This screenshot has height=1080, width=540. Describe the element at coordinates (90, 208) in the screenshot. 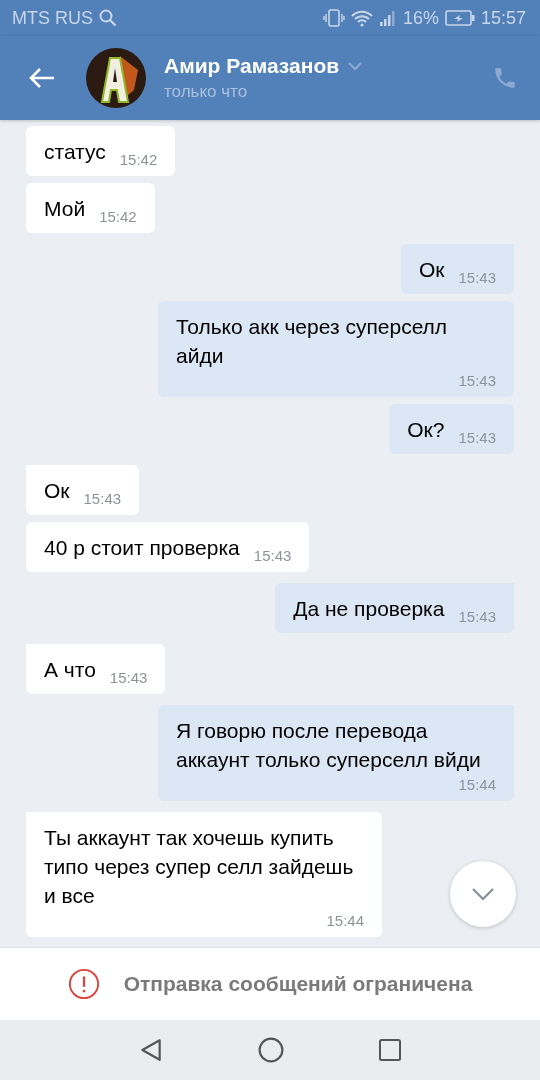

I see `message-bubble: Мой 15:42` at that location.